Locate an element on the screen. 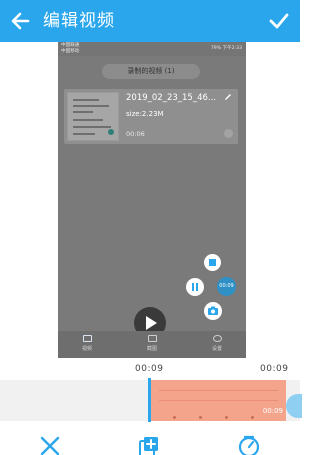 This screenshot has height=455, width=320. stop-icon is located at coordinates (212, 262).